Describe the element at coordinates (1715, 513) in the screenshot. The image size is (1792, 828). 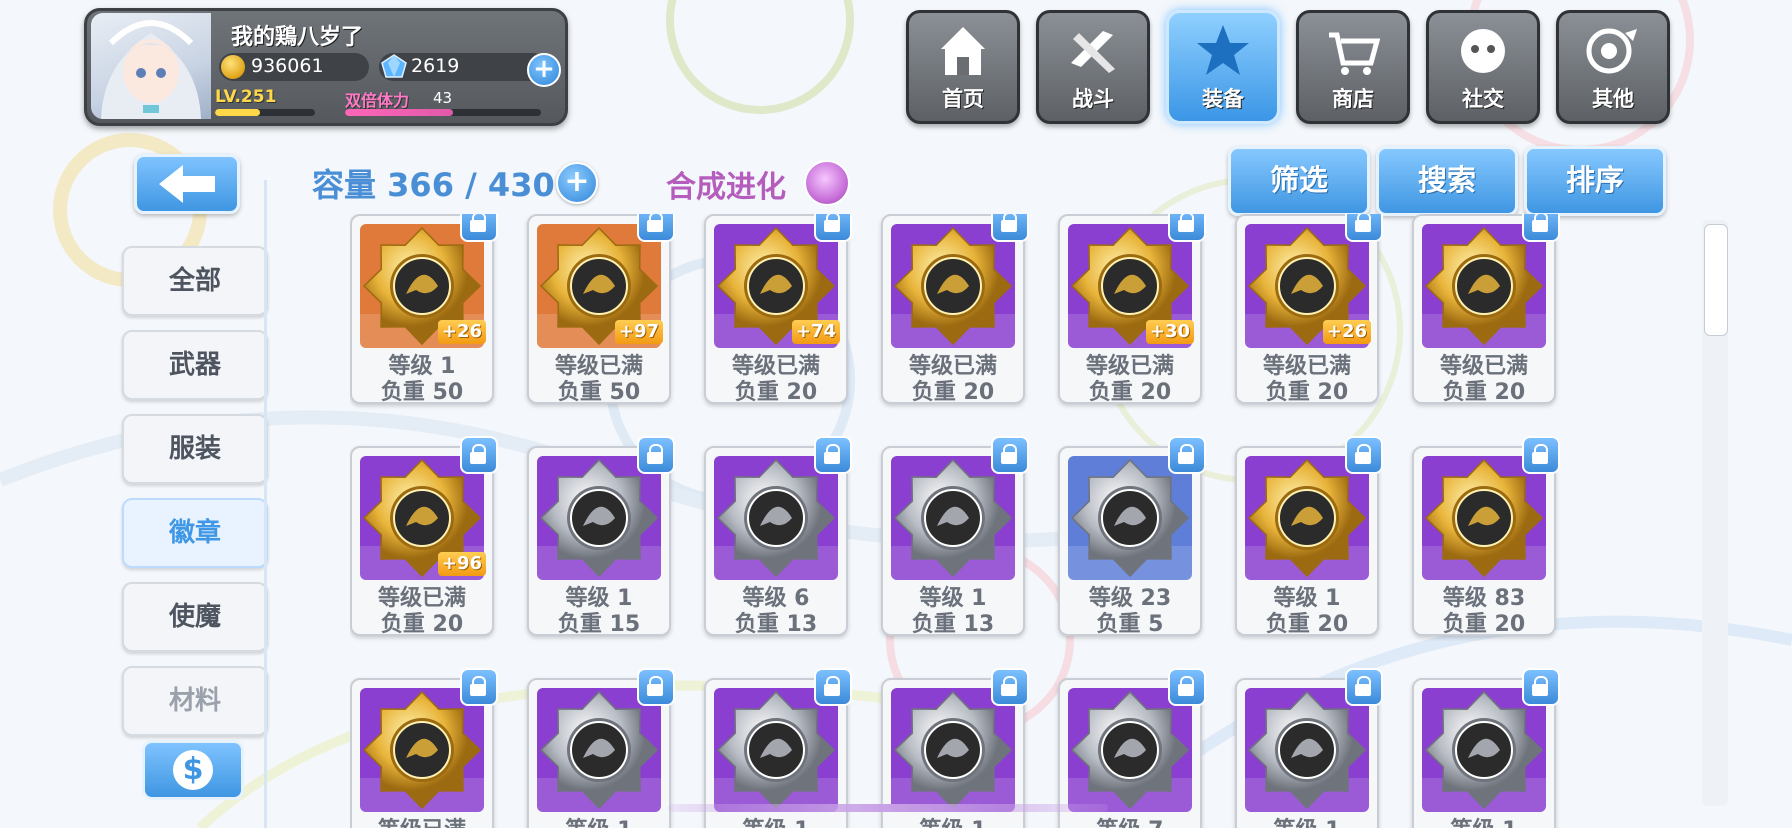
I see `scrollbar` at that location.